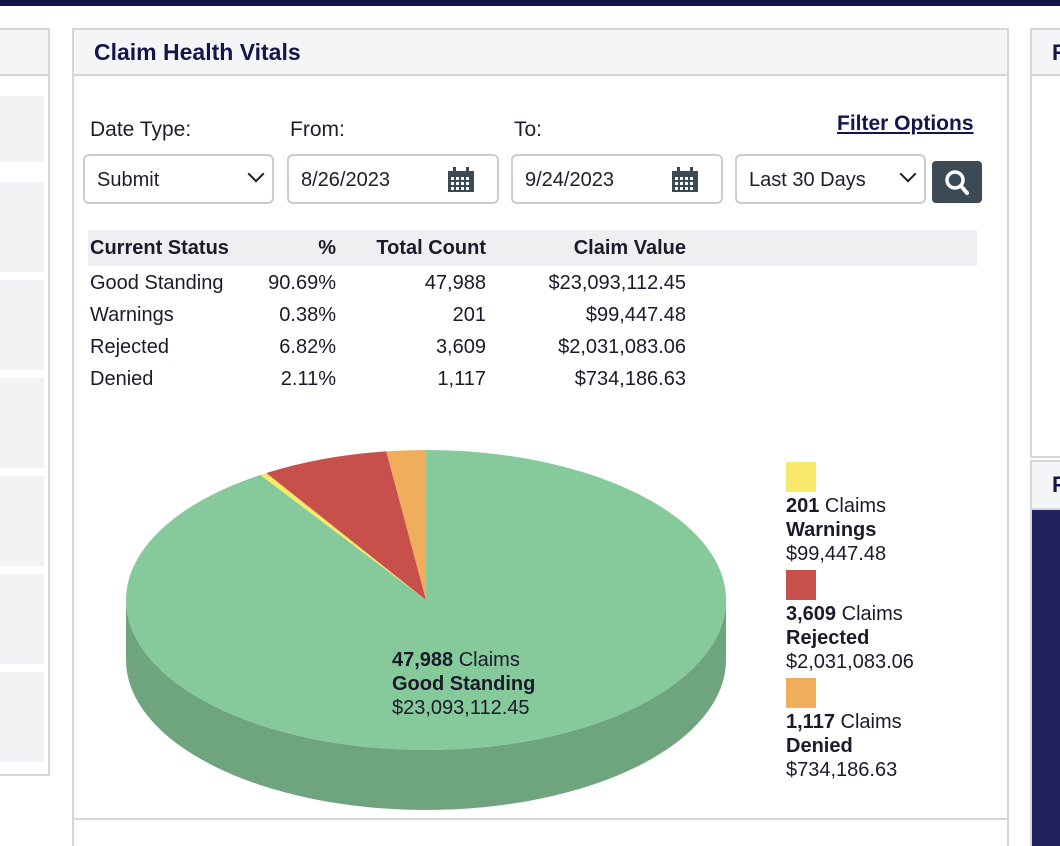 The height and width of the screenshot is (846, 1060). I want to click on right-top-panel: R, so click(1045, 243).